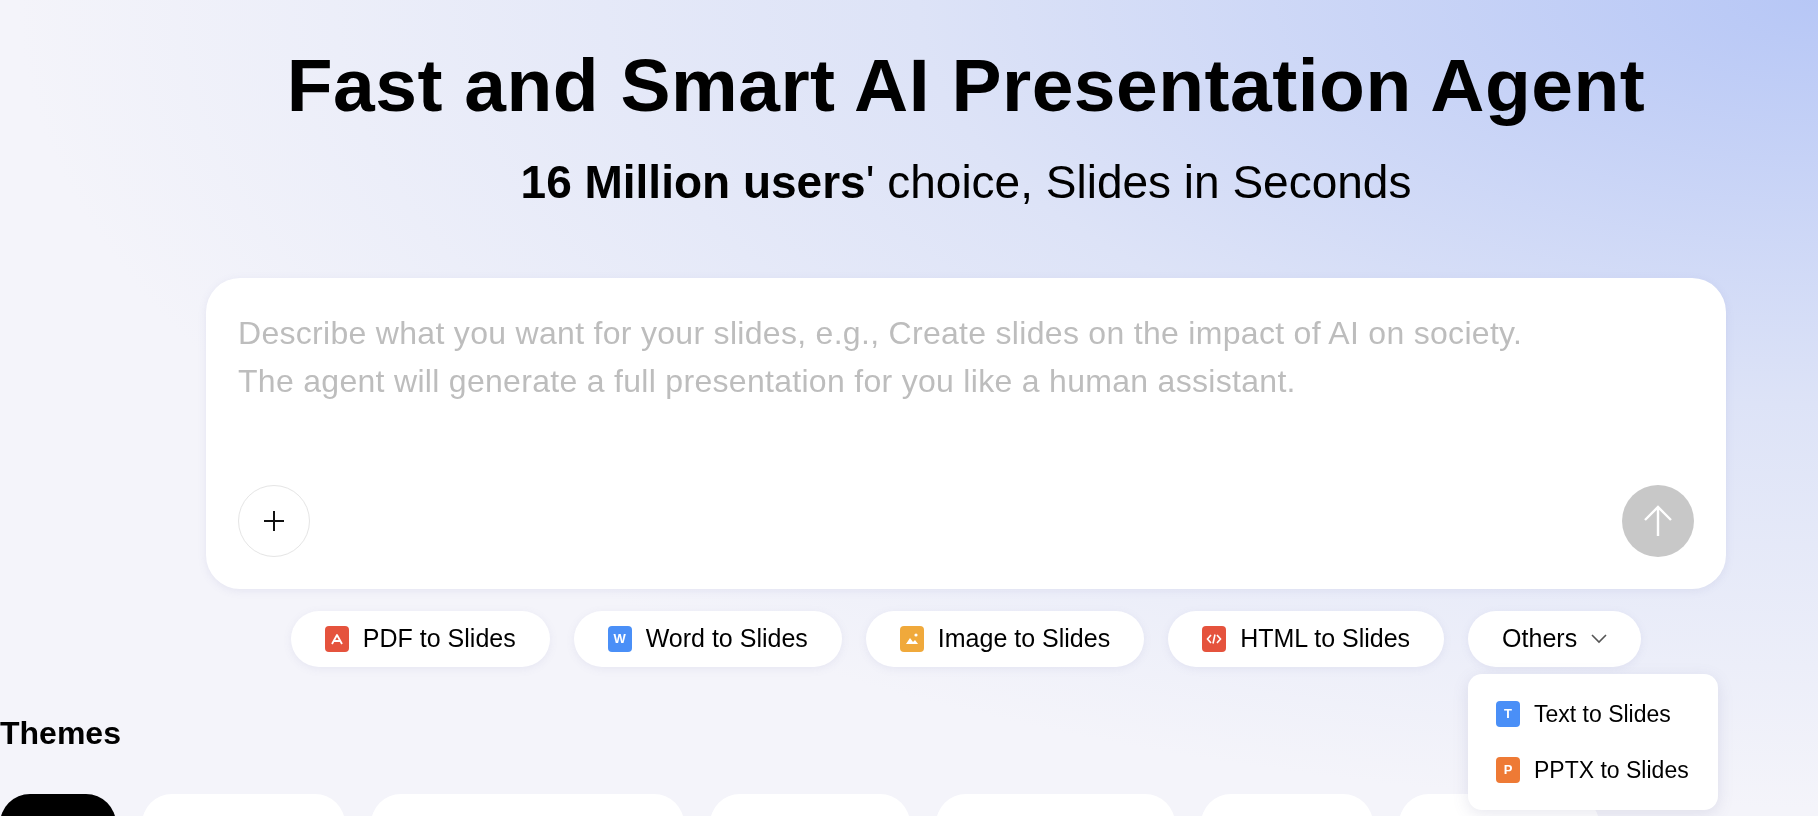 This screenshot has width=1818, height=816. Describe the element at coordinates (1508, 714) in the screenshot. I see `document-icon: T` at that location.